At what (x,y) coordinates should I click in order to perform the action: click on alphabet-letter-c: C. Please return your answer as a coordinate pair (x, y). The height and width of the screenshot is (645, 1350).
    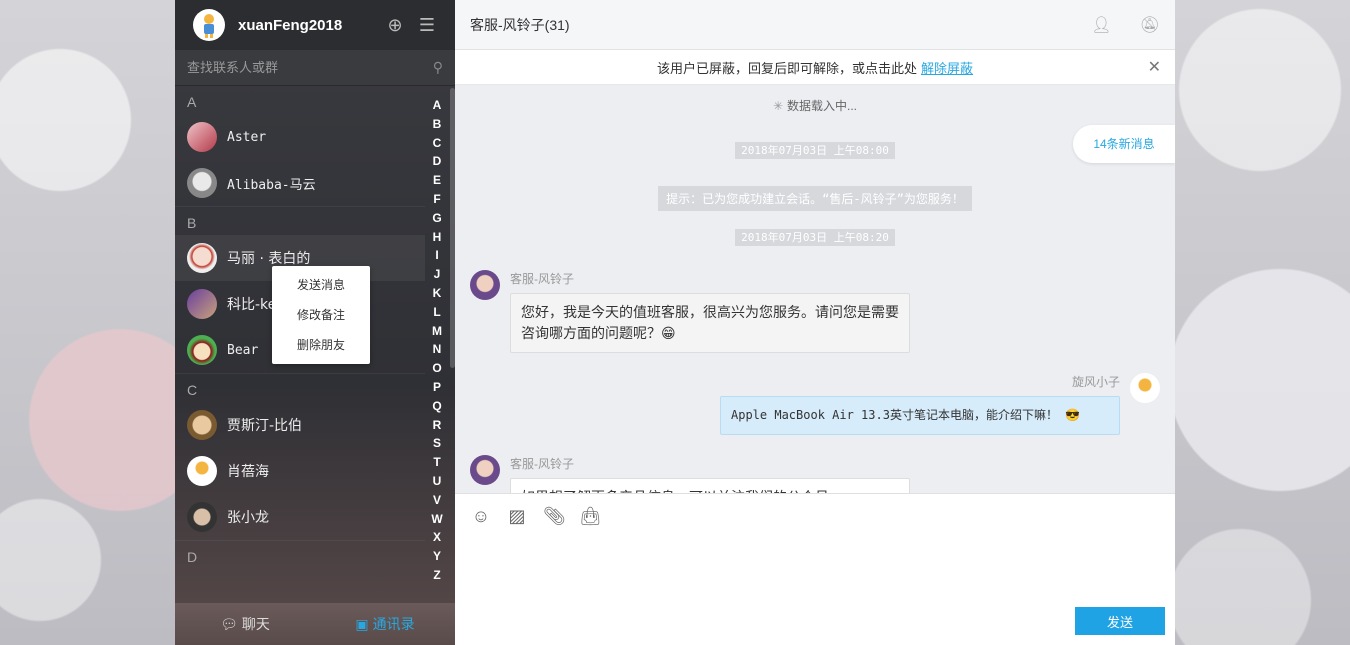
    Looking at the image, I should click on (437, 143).